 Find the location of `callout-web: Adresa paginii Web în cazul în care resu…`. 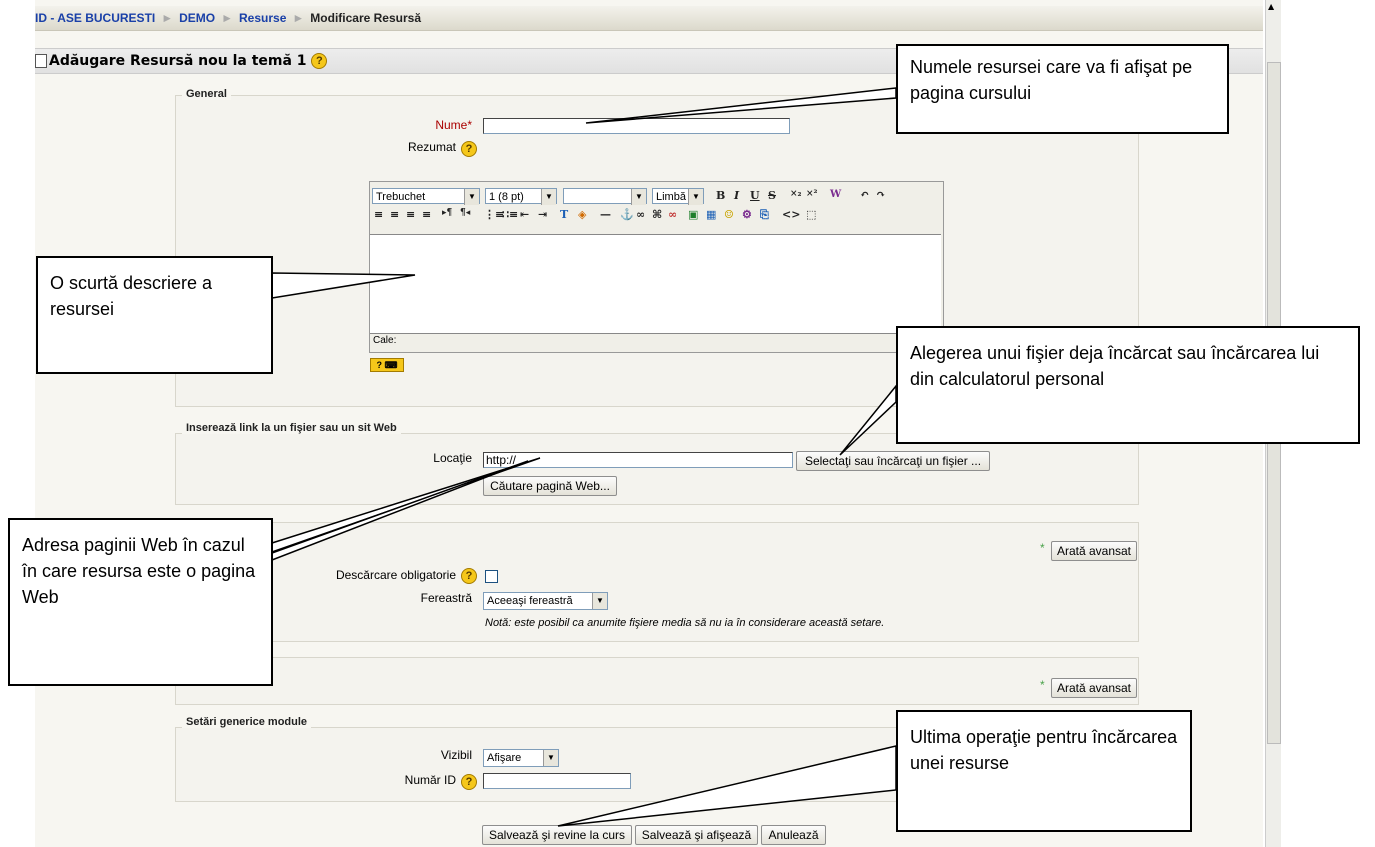

callout-web: Adresa paginii Web în cazul în care resu… is located at coordinates (140, 602).